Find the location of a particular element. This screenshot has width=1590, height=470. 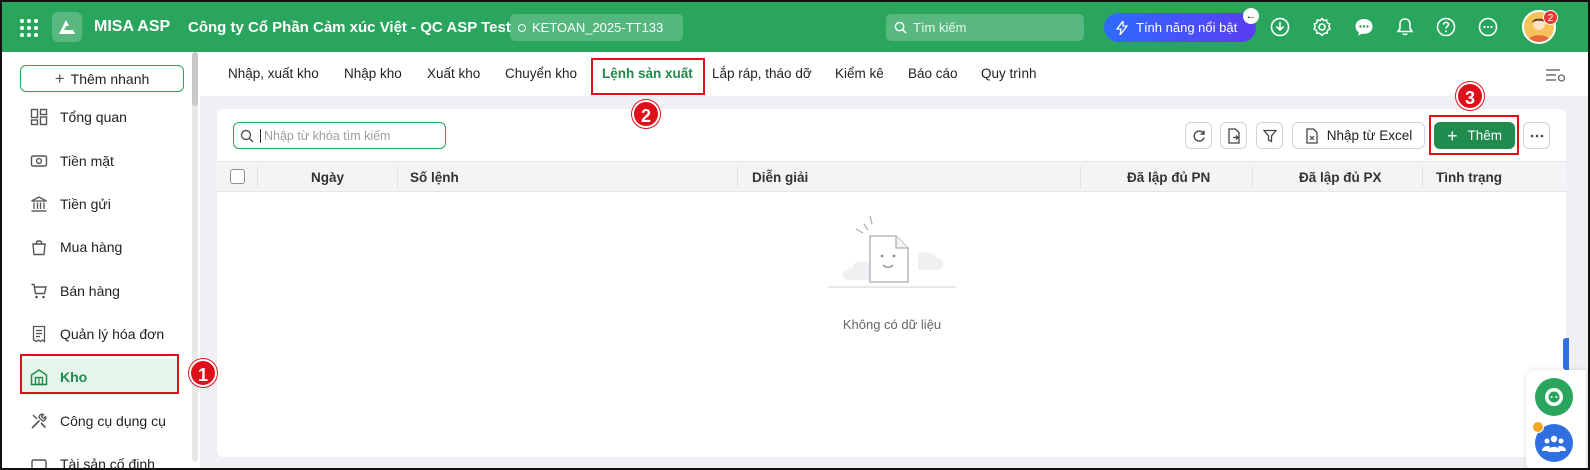

cart-icon is located at coordinates (39, 291).